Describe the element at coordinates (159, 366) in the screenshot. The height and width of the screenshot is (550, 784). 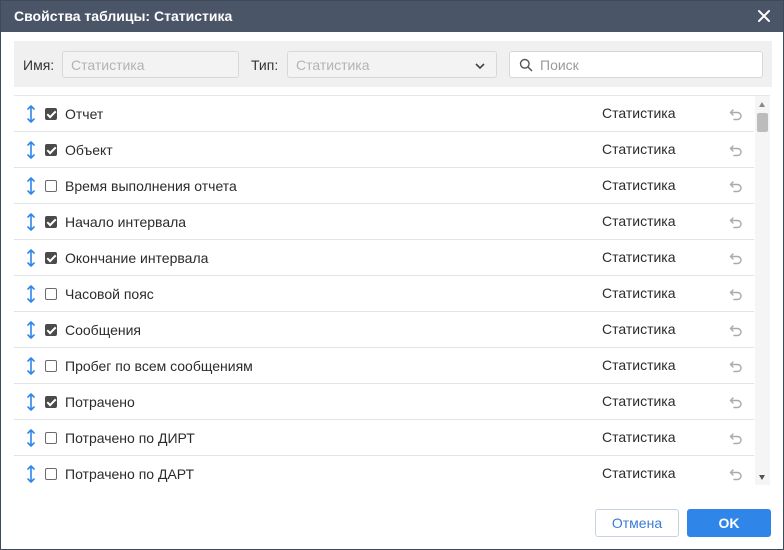
I see `row-name: Пробег по всем сообщениям` at that location.